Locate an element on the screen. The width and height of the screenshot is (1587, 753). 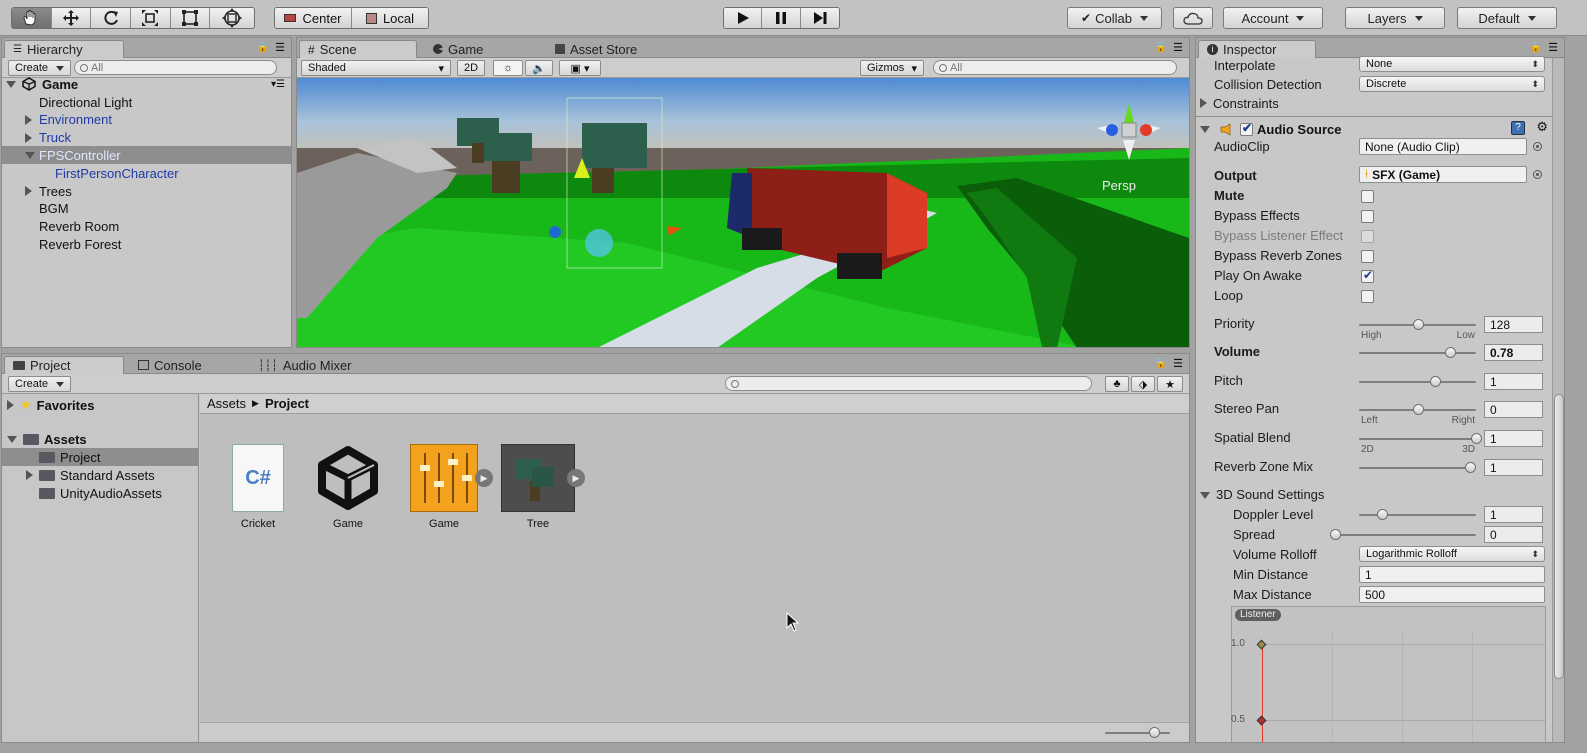
pivot-center-button: Center is located at coordinates (313, 18).